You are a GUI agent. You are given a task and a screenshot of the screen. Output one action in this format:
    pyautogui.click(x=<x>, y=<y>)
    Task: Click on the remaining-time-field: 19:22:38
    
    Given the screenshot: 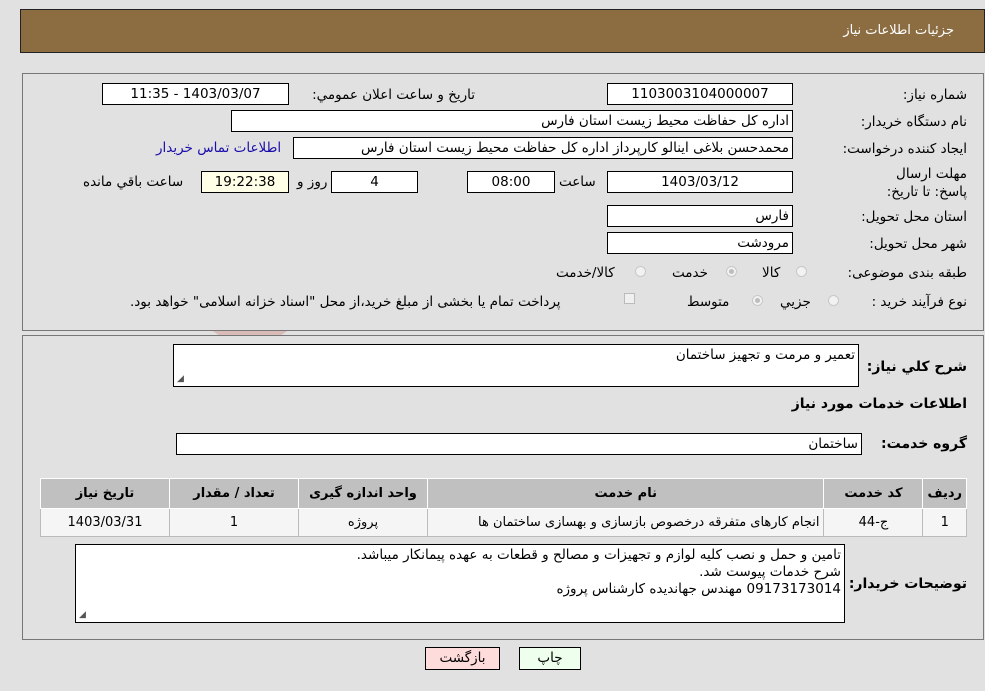 What is the action you would take?
    pyautogui.click(x=245, y=182)
    